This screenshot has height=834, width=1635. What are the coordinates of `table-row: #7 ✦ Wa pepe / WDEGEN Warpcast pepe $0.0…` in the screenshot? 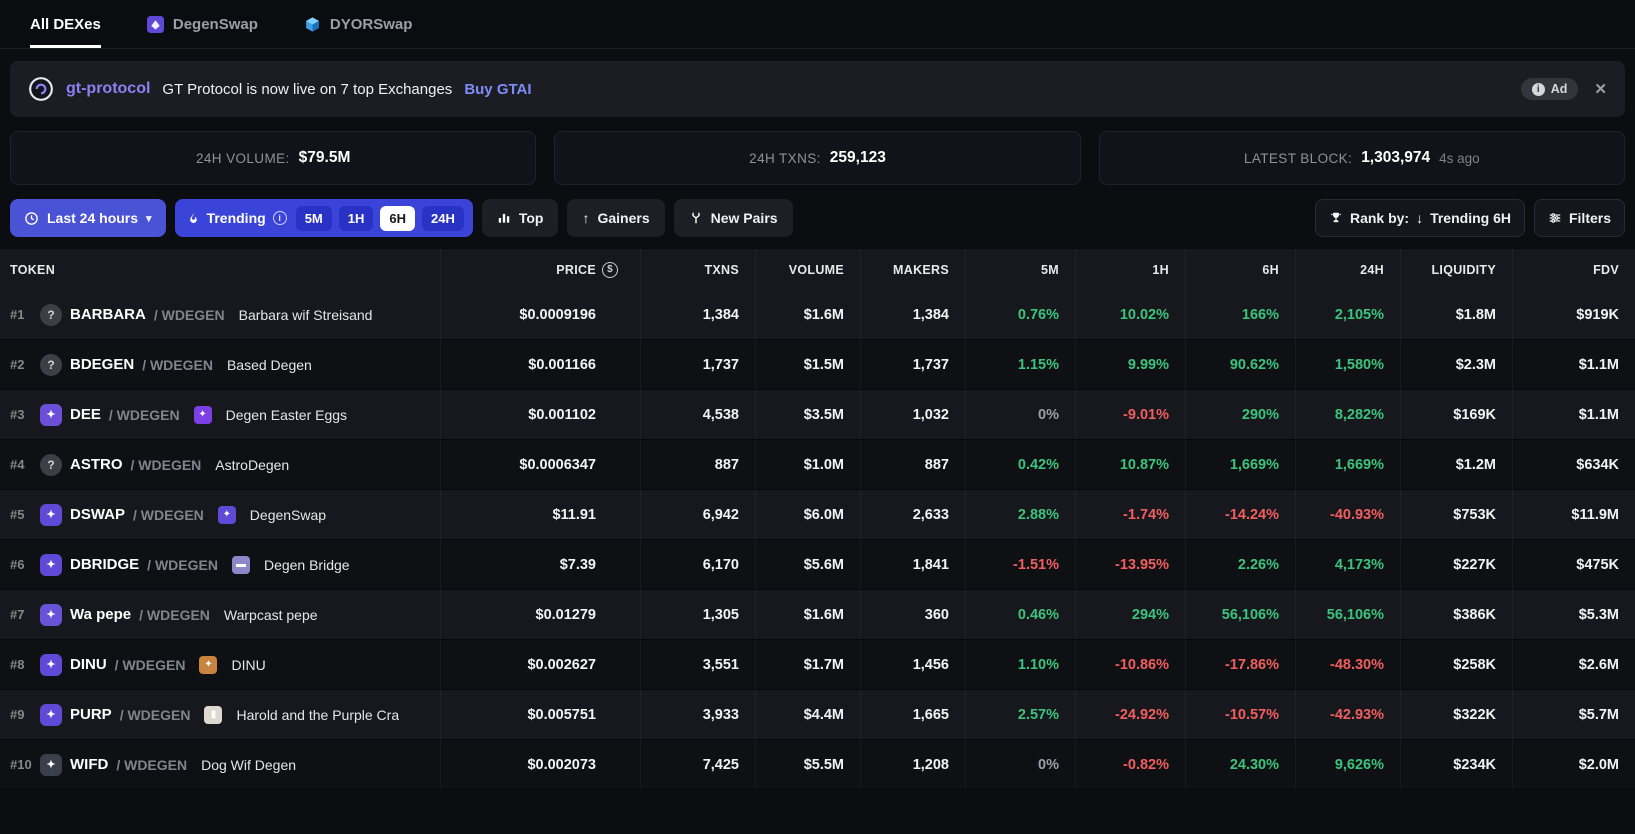 It's located at (817, 615).